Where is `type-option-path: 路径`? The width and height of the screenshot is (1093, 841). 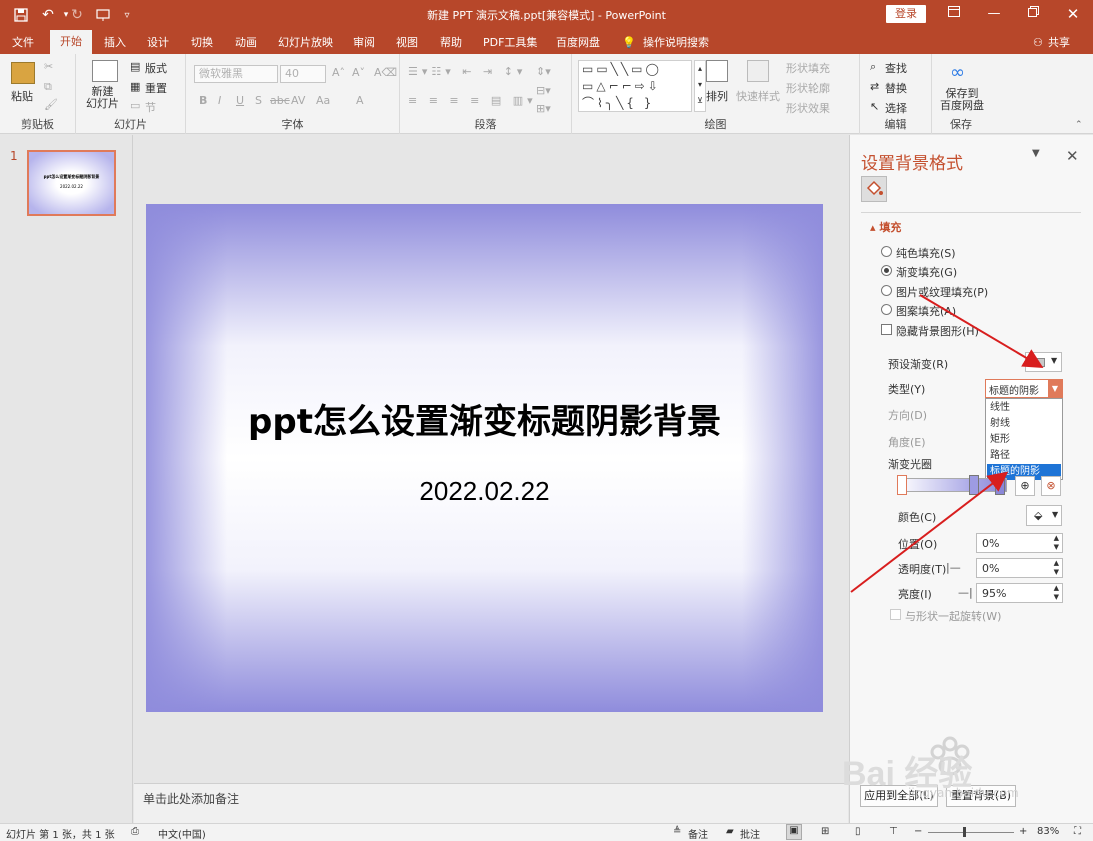 type-option-path: 路径 is located at coordinates (1024, 456).